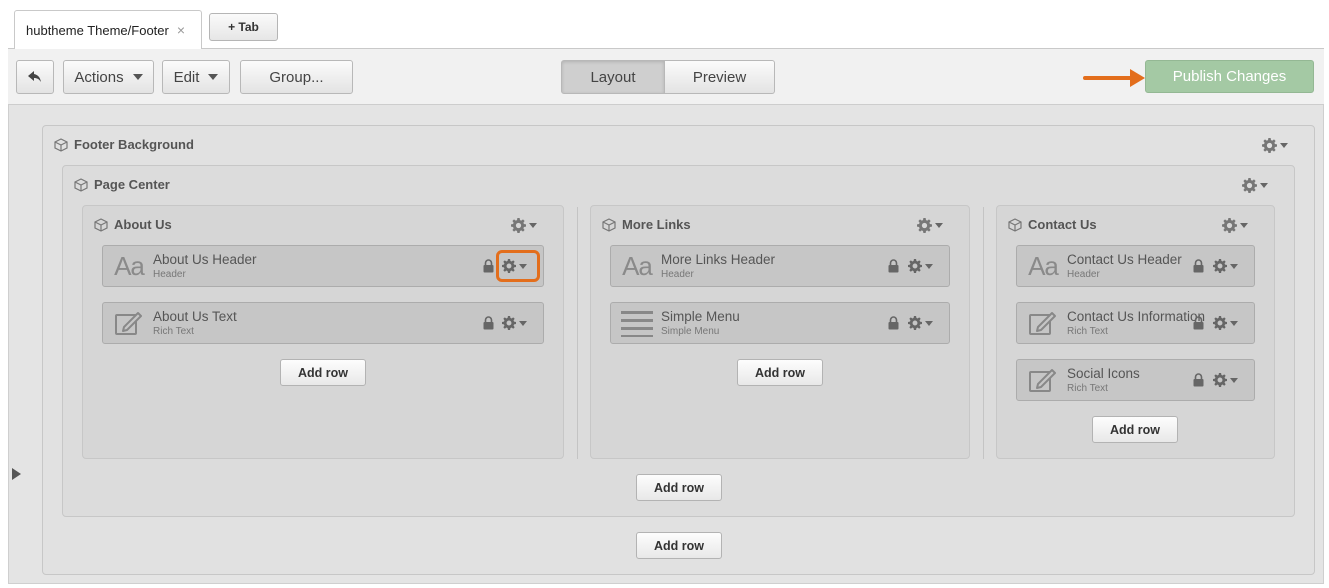 The width and height of the screenshot is (1329, 588). What do you see at coordinates (646, 224) in the screenshot?
I see `column-title: More Links` at bounding box center [646, 224].